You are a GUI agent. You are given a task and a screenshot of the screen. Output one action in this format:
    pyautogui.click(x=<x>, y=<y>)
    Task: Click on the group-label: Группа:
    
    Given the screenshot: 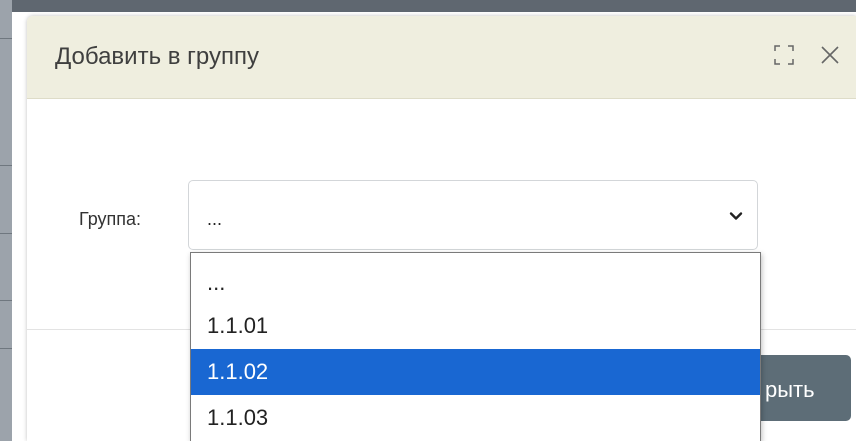 What is the action you would take?
    pyautogui.click(x=110, y=219)
    